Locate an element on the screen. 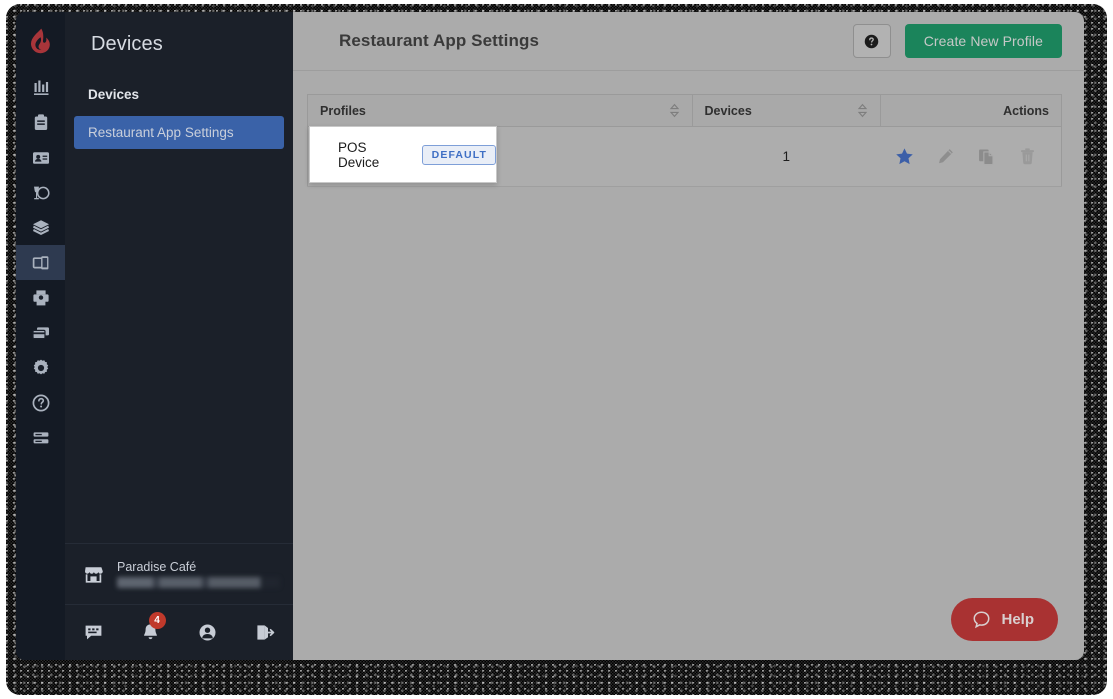  column-header-profiles: Profiles is located at coordinates (500, 110).